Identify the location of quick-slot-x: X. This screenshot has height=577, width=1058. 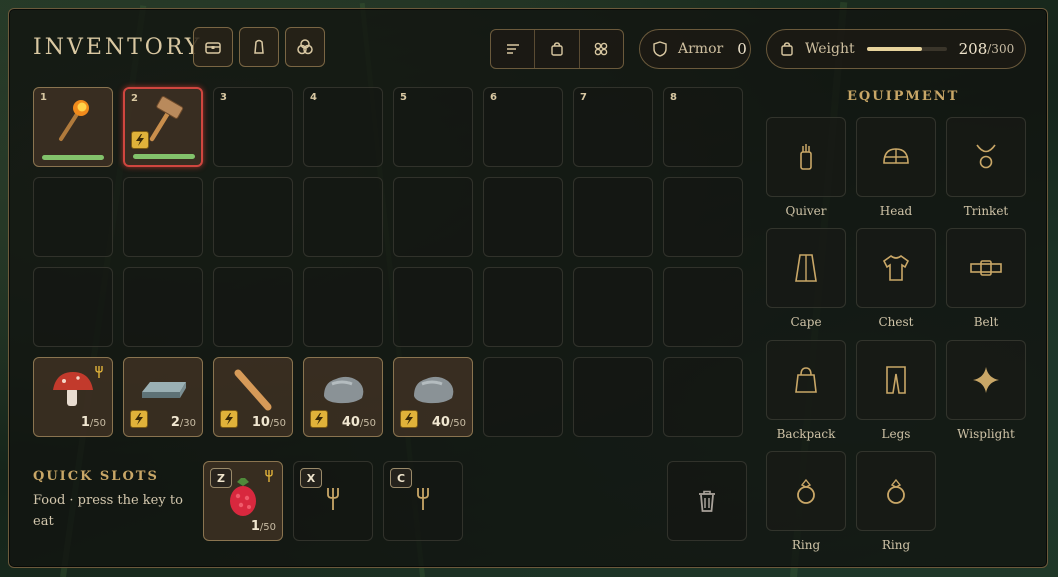
(333, 501).